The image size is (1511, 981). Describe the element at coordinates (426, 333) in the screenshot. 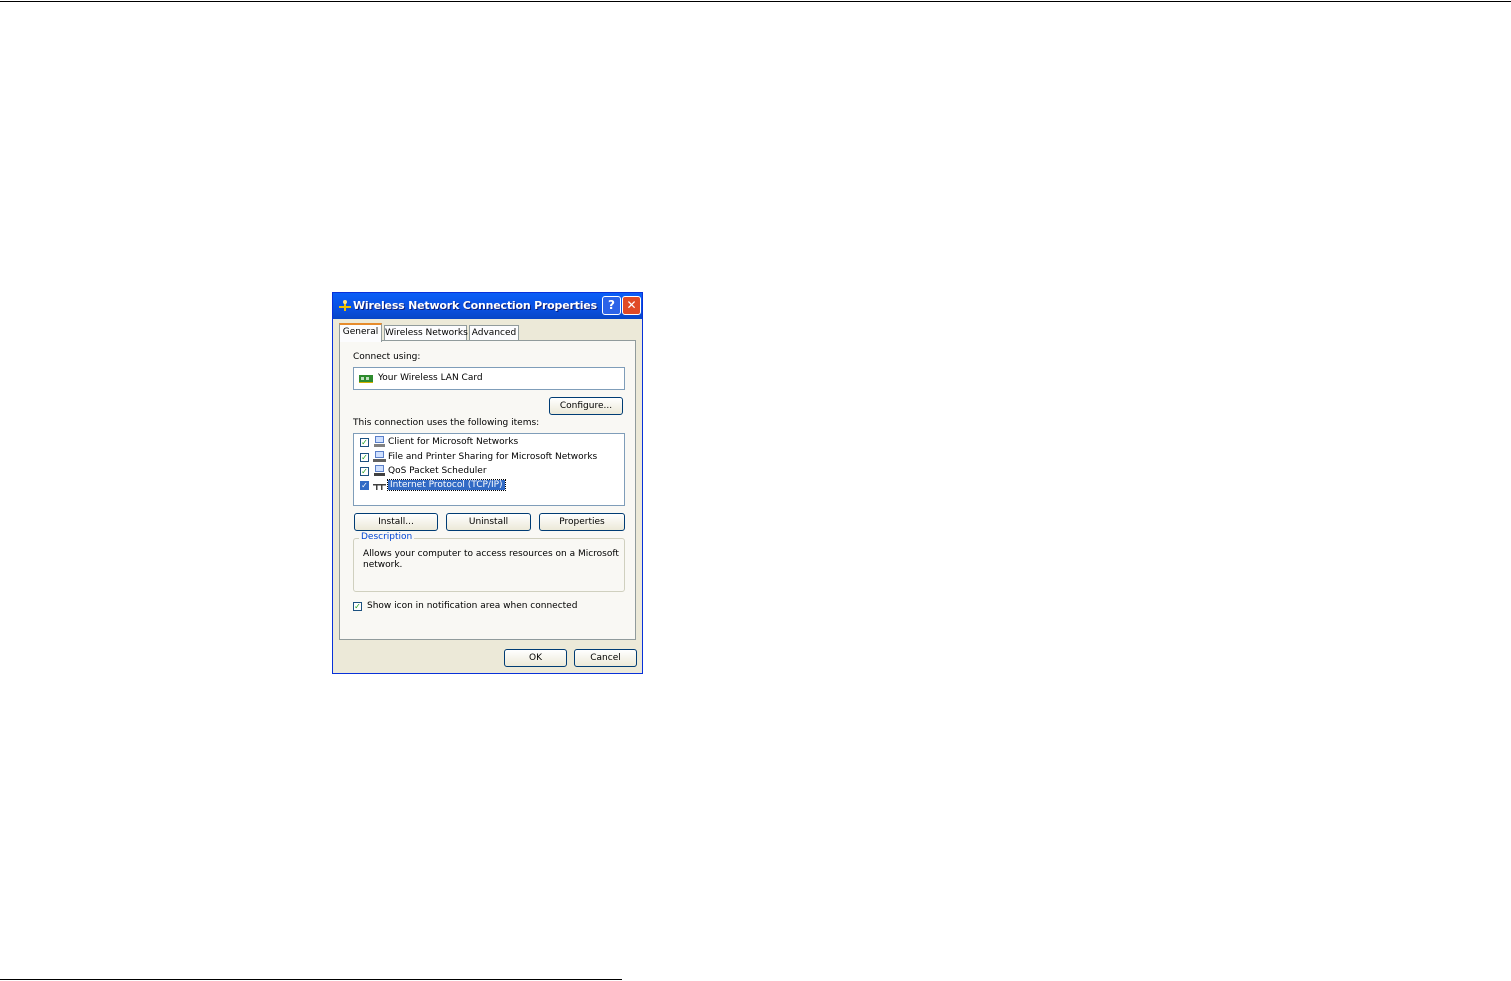

I see `tab-wireless-networks: Wireless Networks` at that location.